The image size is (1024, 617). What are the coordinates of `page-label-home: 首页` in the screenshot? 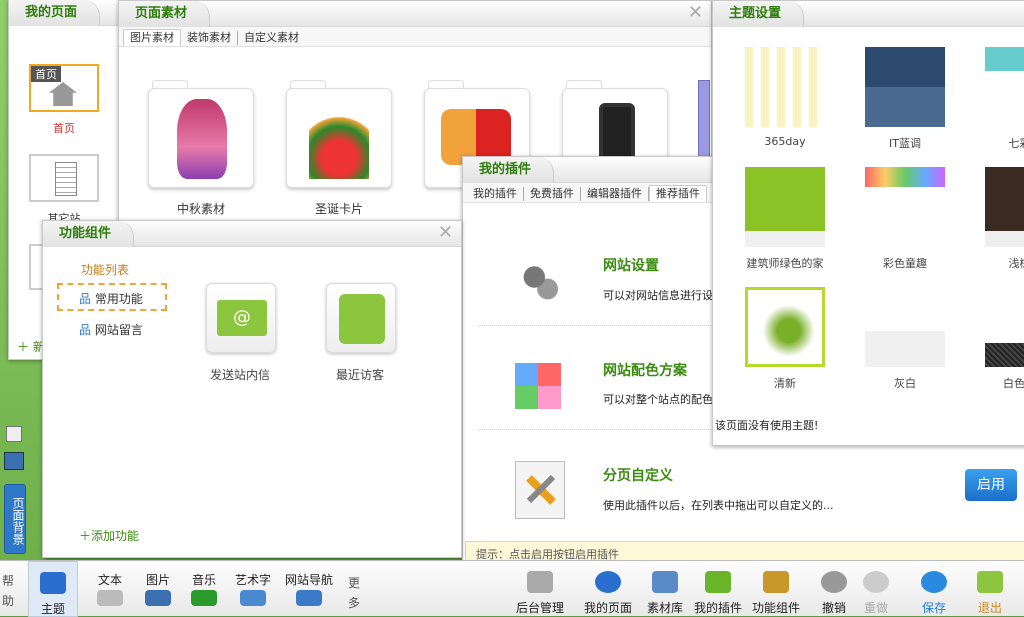 It's located at (64, 128).